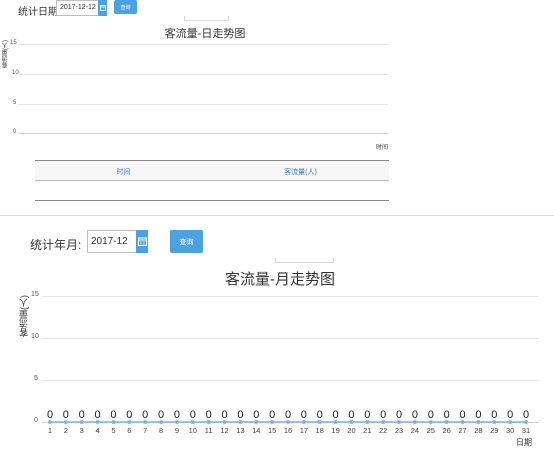 This screenshot has width=554, height=475. What do you see at coordinates (177, 430) in the screenshot?
I see `monthly-x-tick: 9` at bounding box center [177, 430].